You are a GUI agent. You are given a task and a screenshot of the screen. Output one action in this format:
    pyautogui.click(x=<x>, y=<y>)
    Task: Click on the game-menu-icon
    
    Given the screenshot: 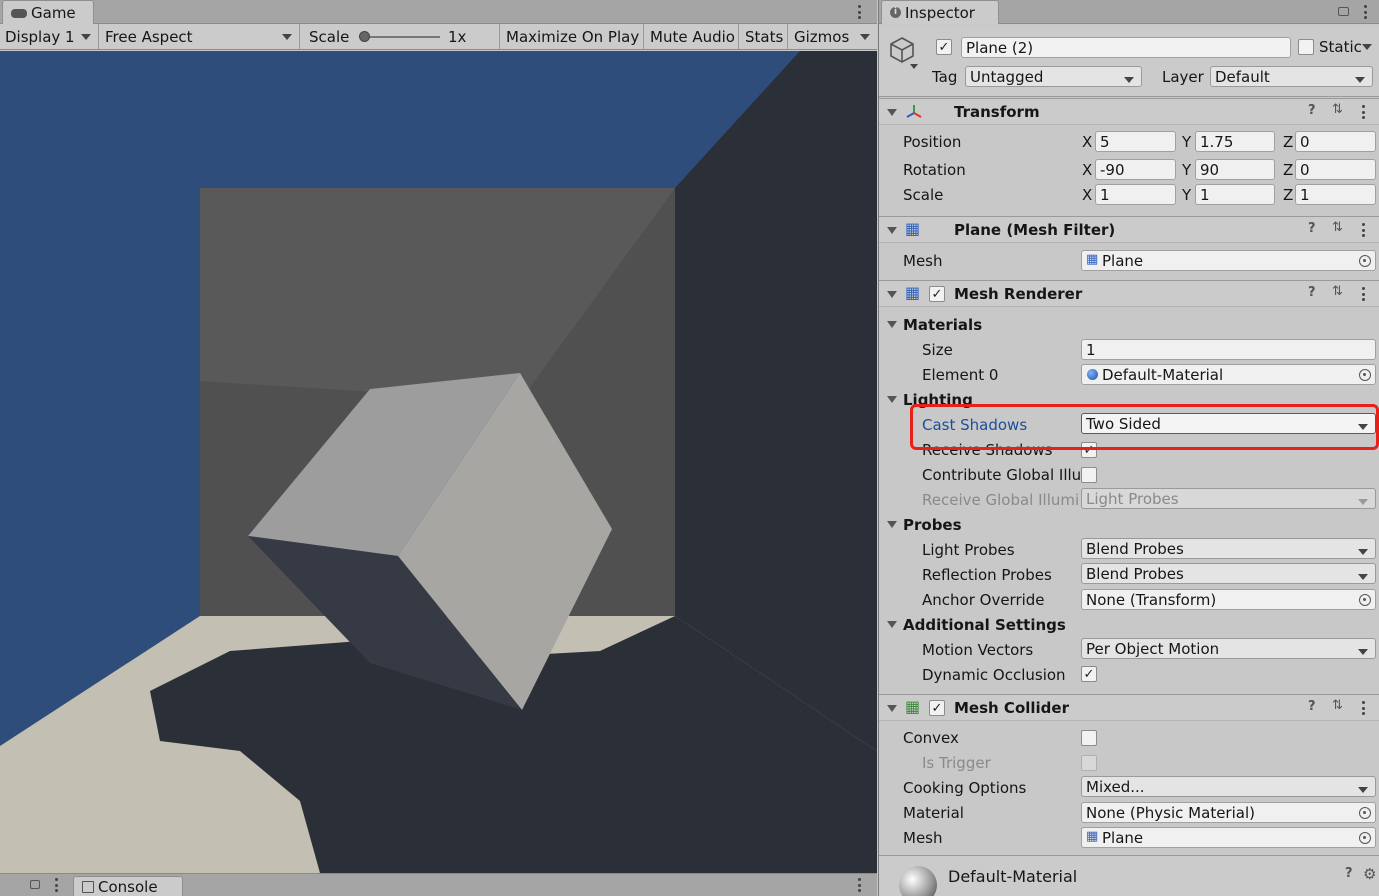 What is the action you would take?
    pyautogui.click(x=859, y=12)
    